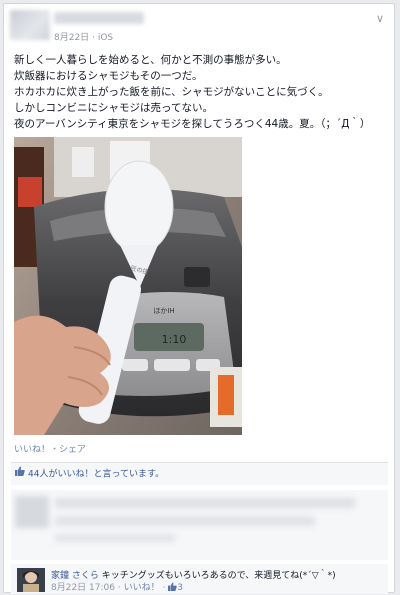 The height and width of the screenshot is (595, 400). Describe the element at coordinates (30, 25) in the screenshot. I see `author-avatar` at that location.